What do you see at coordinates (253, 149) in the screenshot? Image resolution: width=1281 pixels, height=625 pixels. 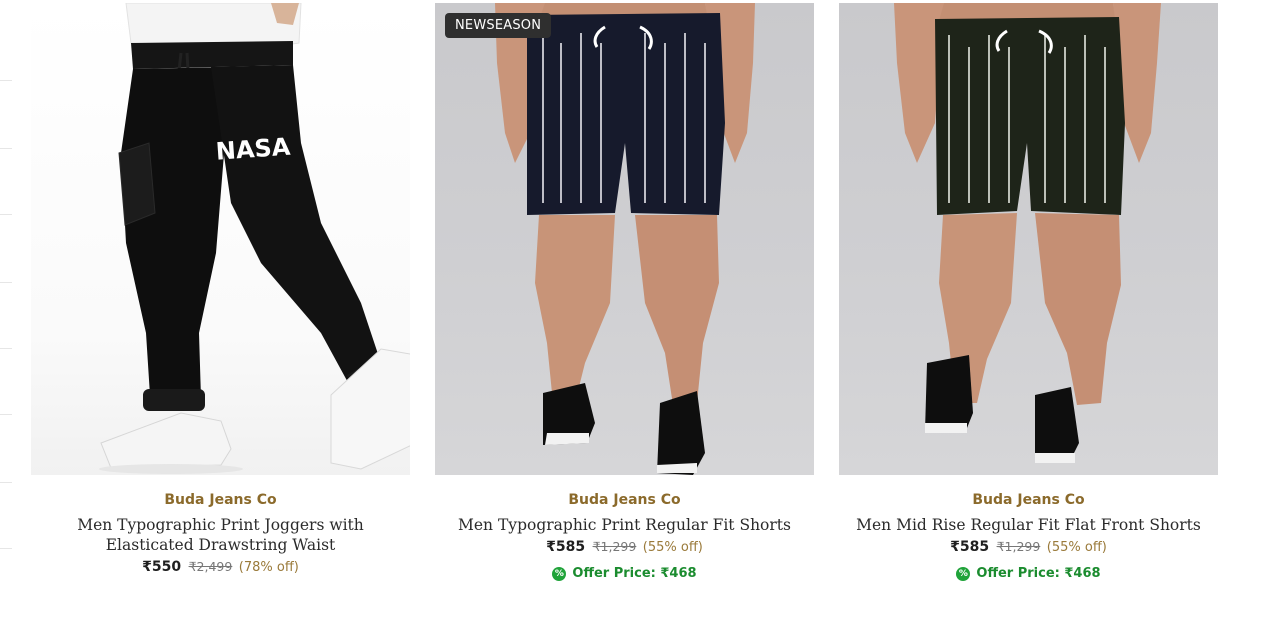 I see `nasa-logo: NASA` at bounding box center [253, 149].